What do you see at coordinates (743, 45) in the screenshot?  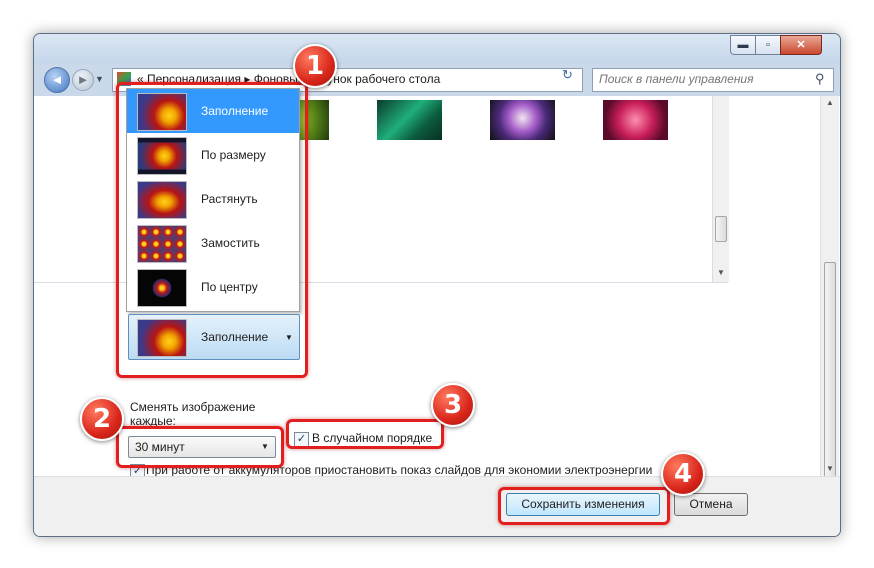 I see `minimize-icon: ▬` at bounding box center [743, 45].